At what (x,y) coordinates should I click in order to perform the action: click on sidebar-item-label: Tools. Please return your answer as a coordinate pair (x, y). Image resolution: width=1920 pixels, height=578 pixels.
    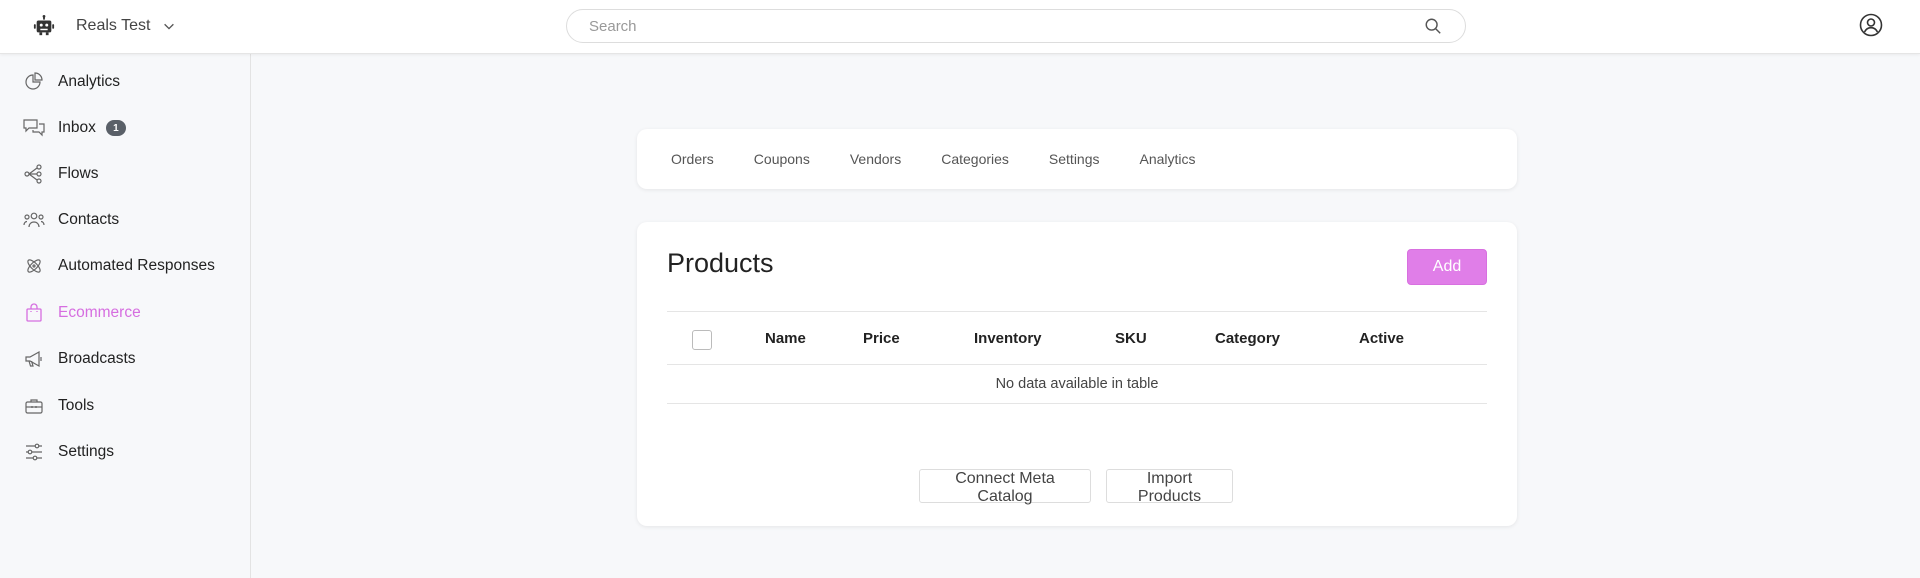
    Looking at the image, I should click on (76, 405).